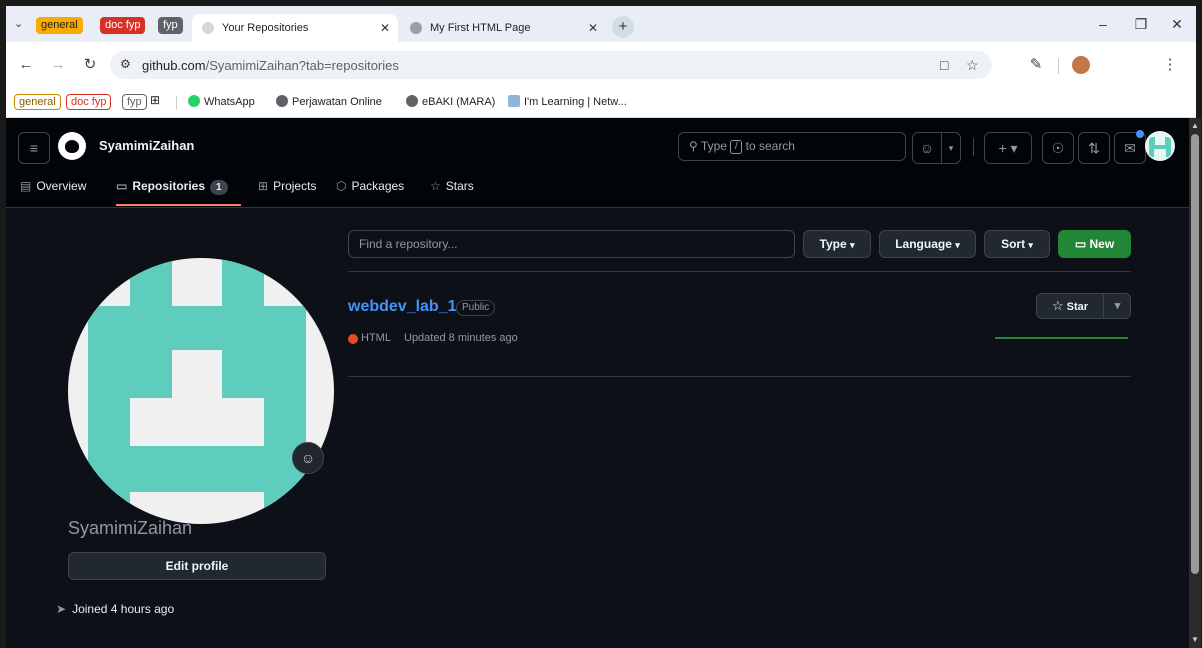 The width and height of the screenshot is (1202, 648). What do you see at coordinates (130, 528) in the screenshot?
I see `profile-username: SyamimiZaihan` at bounding box center [130, 528].